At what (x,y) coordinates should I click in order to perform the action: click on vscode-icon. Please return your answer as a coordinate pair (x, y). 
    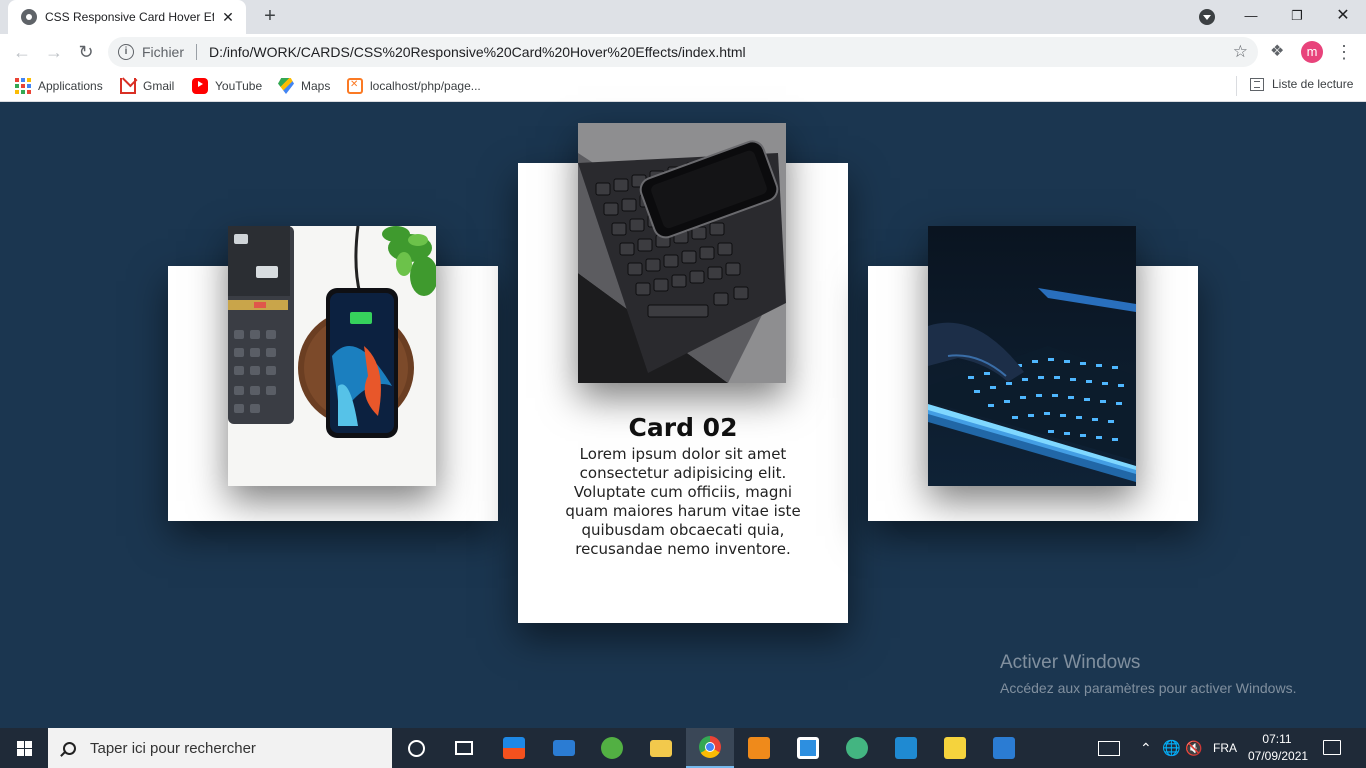
    Looking at the image, I should click on (906, 748).